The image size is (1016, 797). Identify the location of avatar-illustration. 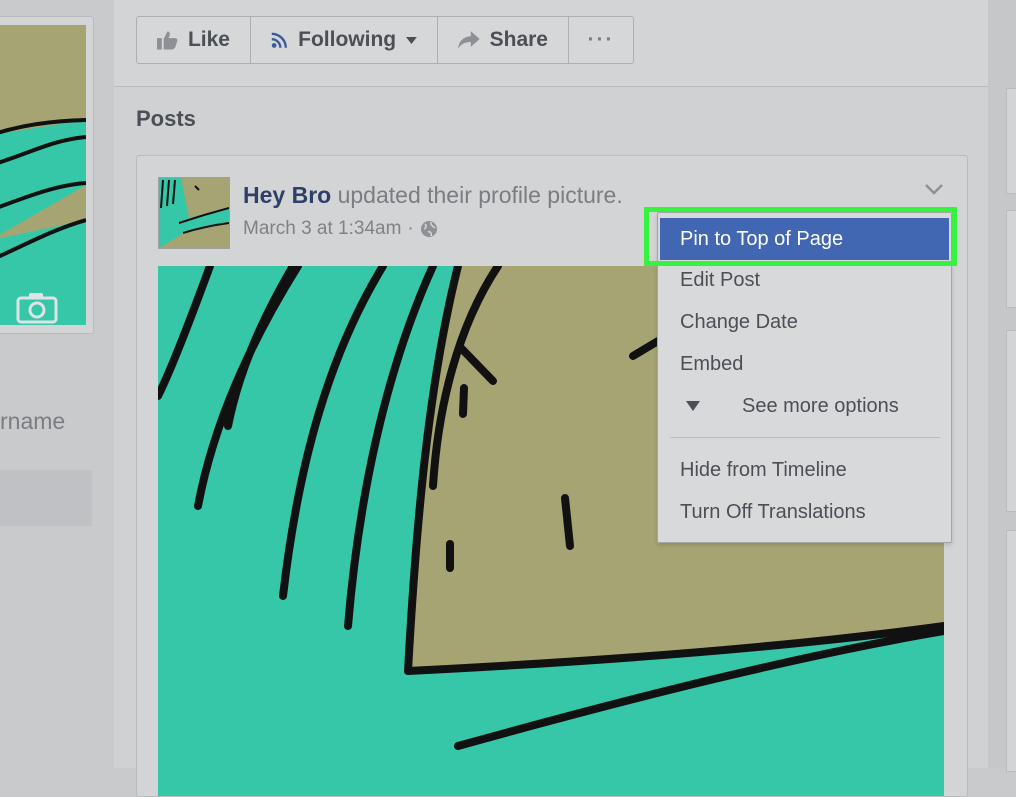
(194, 213).